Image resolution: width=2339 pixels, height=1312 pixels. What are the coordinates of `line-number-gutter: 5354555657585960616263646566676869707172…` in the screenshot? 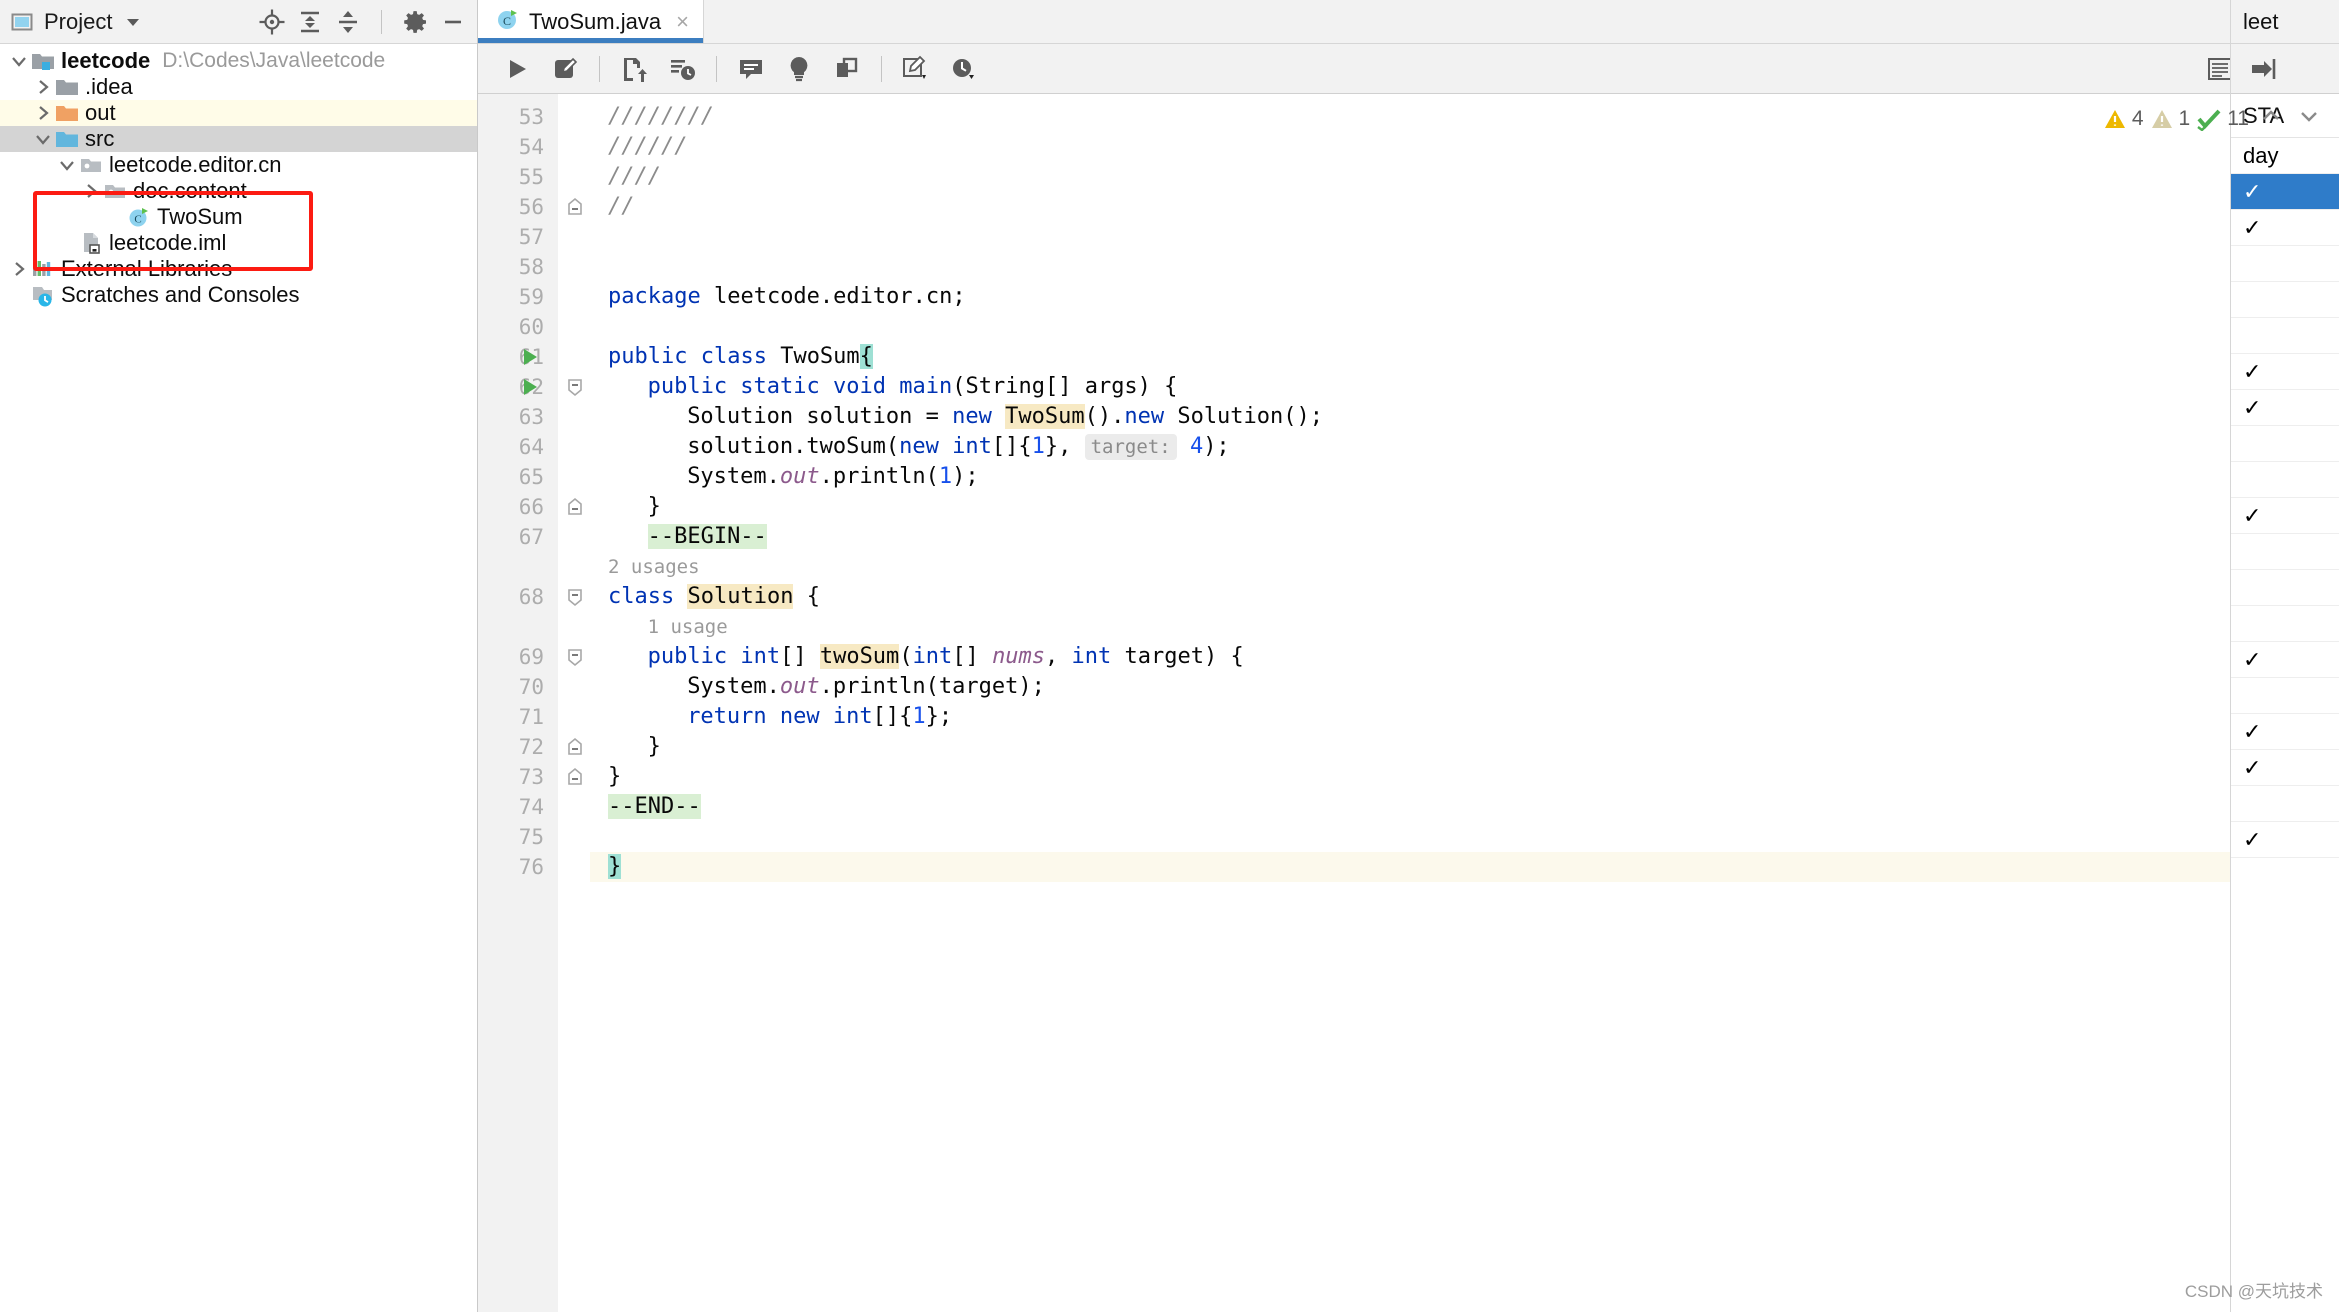 It's located at (518, 703).